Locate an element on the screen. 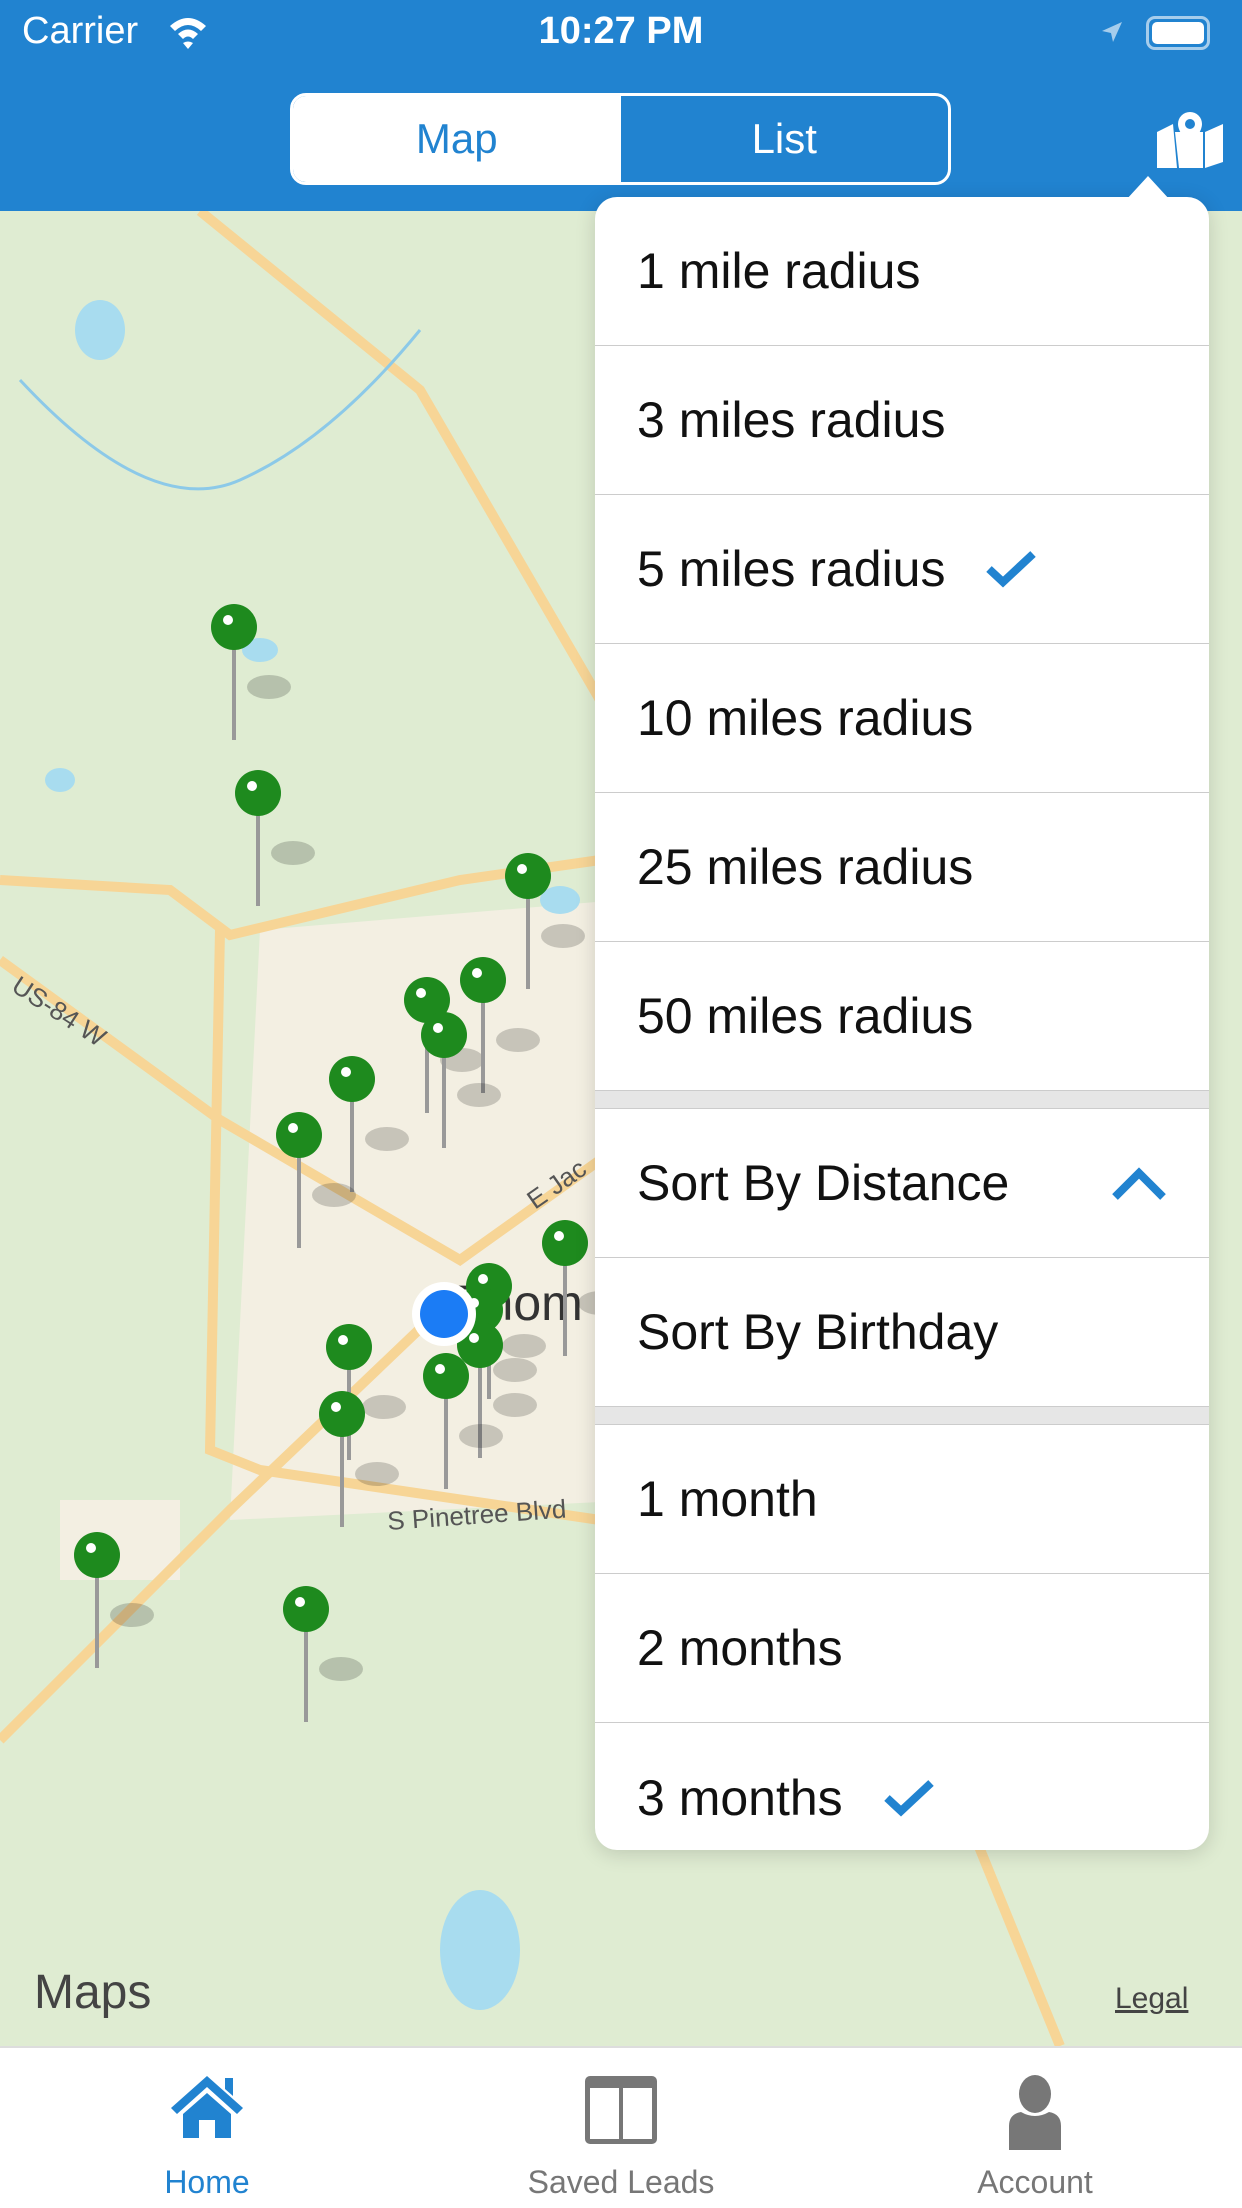 The image size is (1242, 2208). view-segmented-control: Map List is located at coordinates (620, 139).